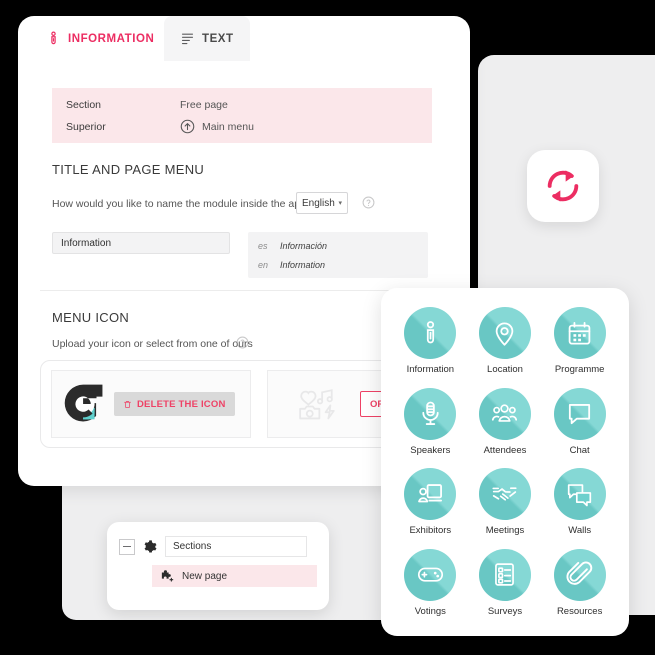  I want to click on icon-option-label: Resources, so click(579, 611).